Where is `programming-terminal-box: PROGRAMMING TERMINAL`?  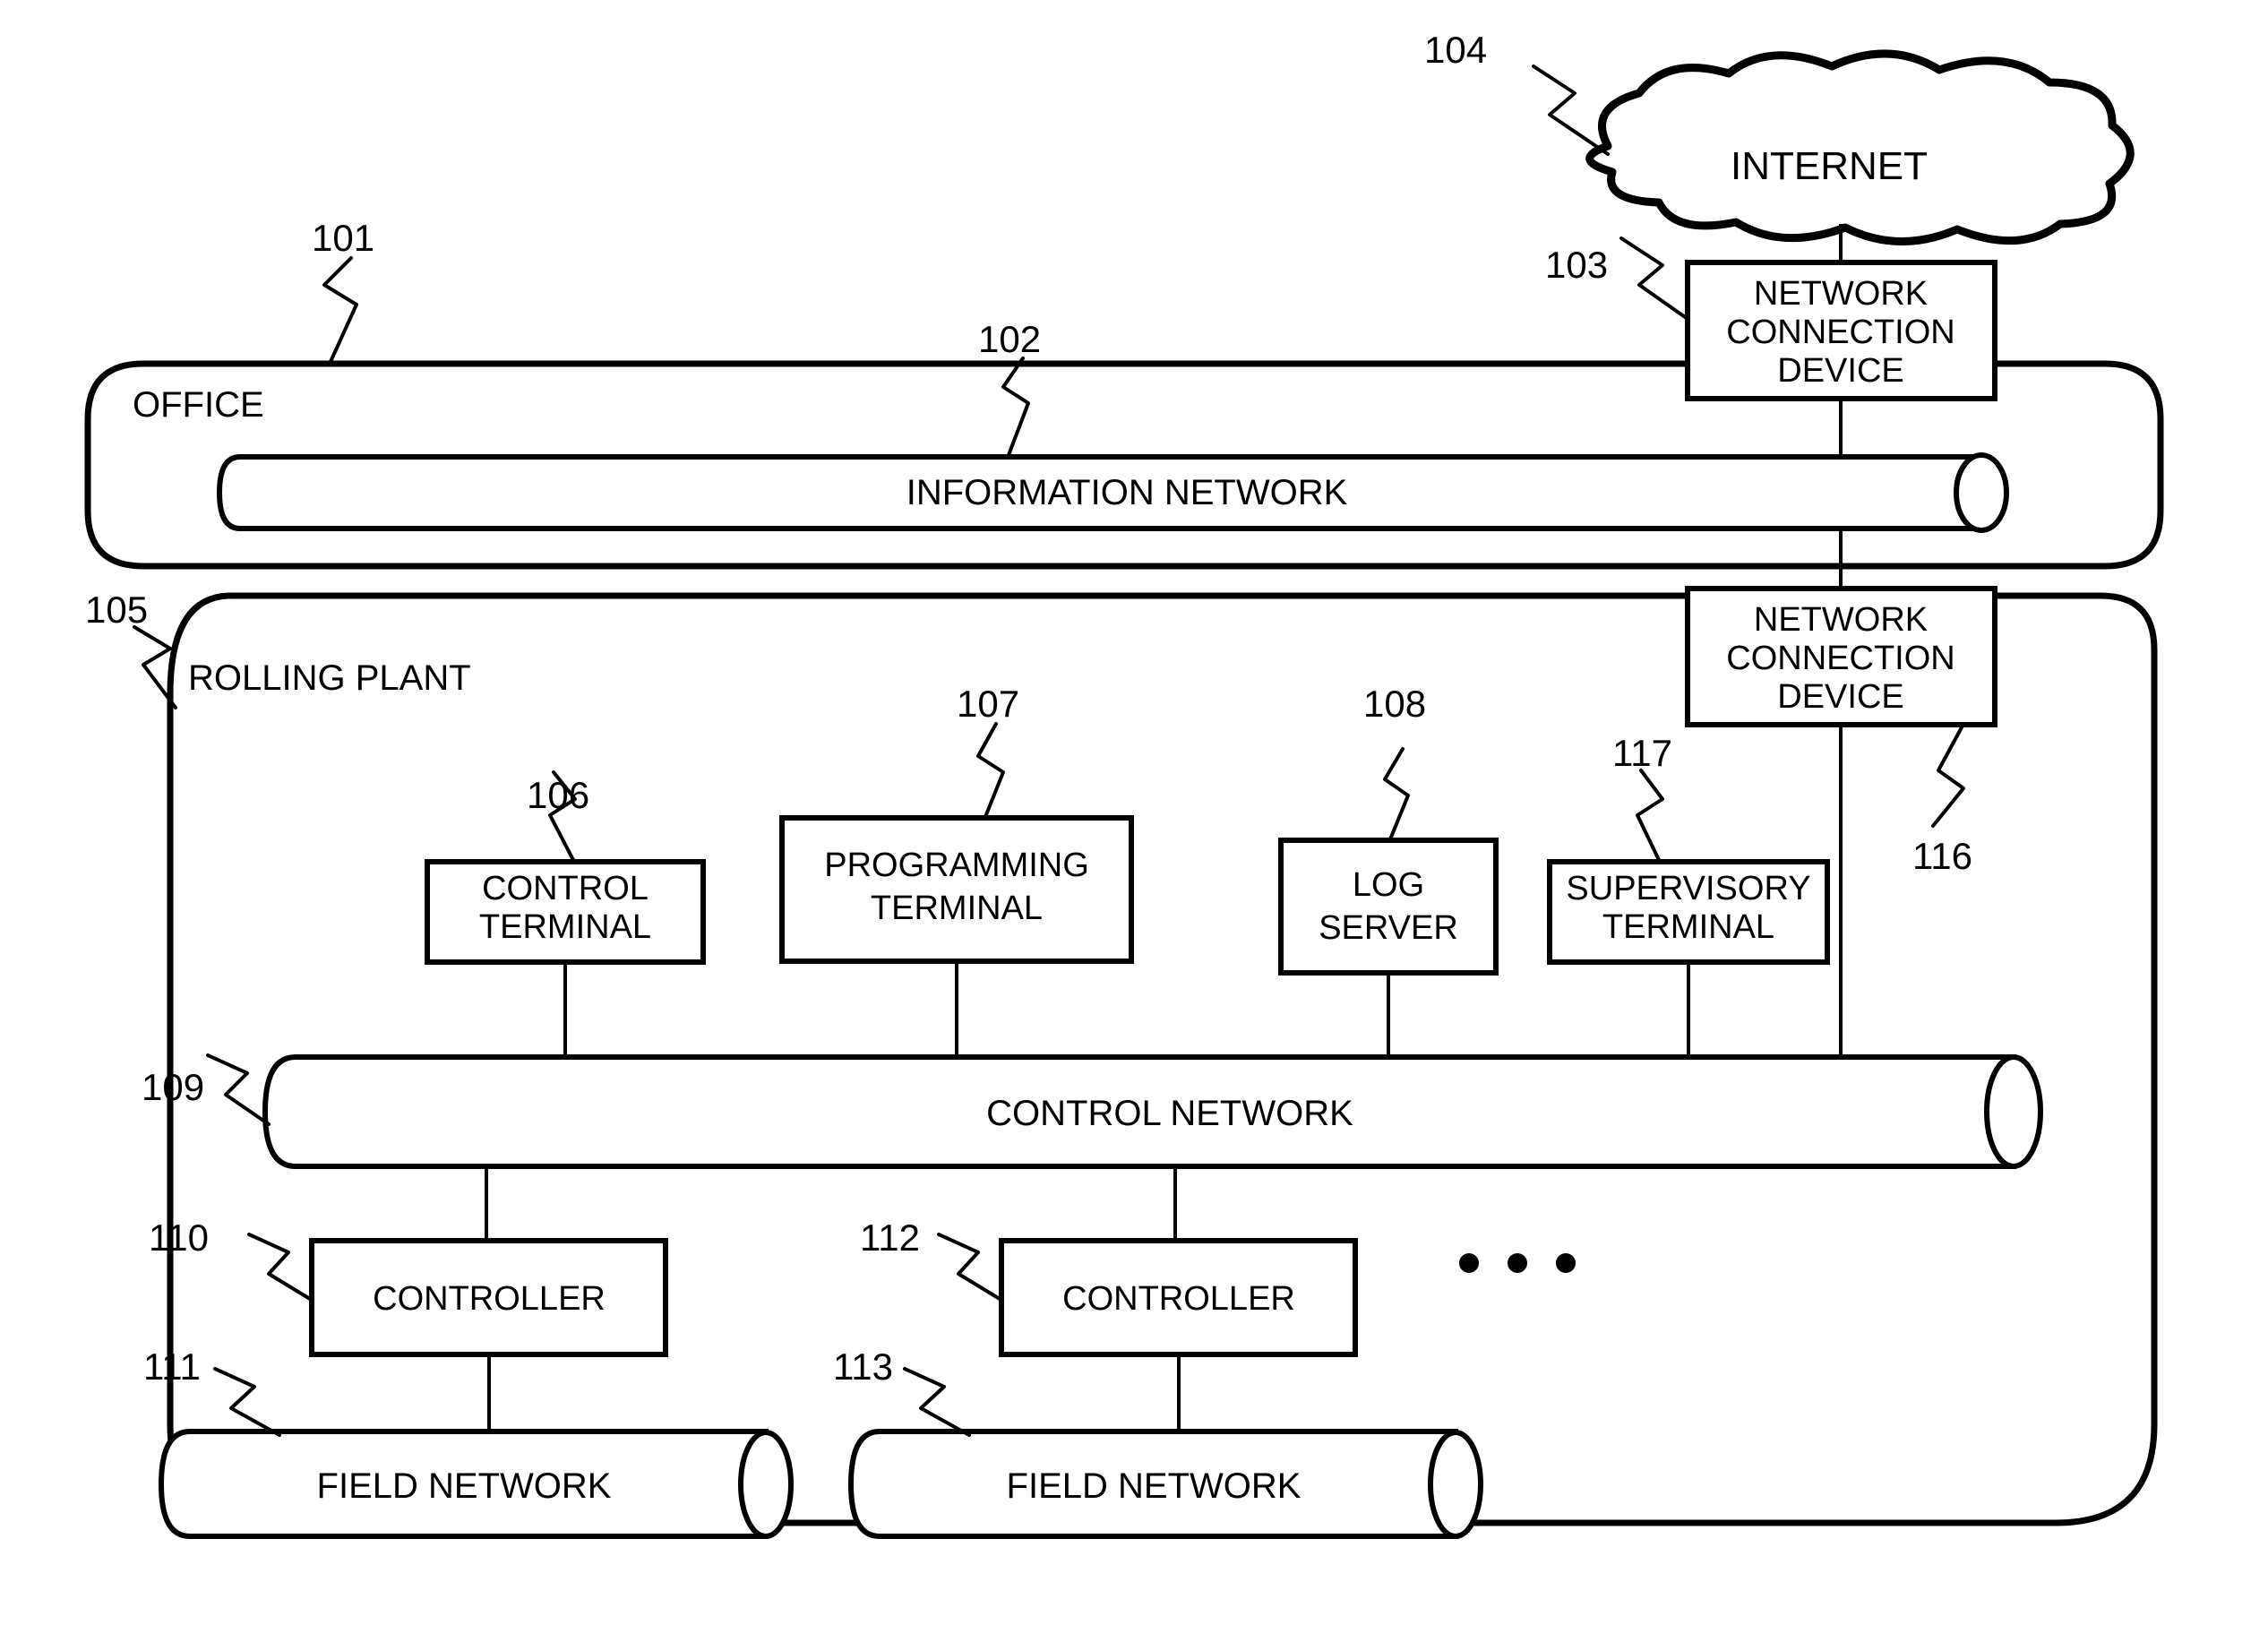
programming-terminal-box: PROGRAMMING TERMINAL is located at coordinates (957, 889).